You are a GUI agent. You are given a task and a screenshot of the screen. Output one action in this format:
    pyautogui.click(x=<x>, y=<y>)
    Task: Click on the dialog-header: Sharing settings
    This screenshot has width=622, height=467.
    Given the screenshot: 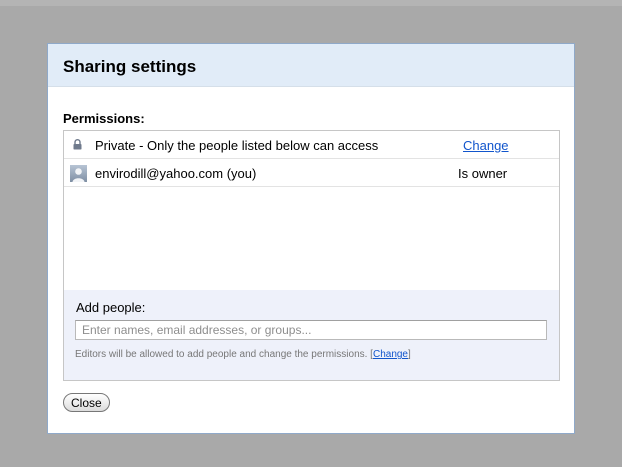 What is the action you would take?
    pyautogui.click(x=311, y=65)
    